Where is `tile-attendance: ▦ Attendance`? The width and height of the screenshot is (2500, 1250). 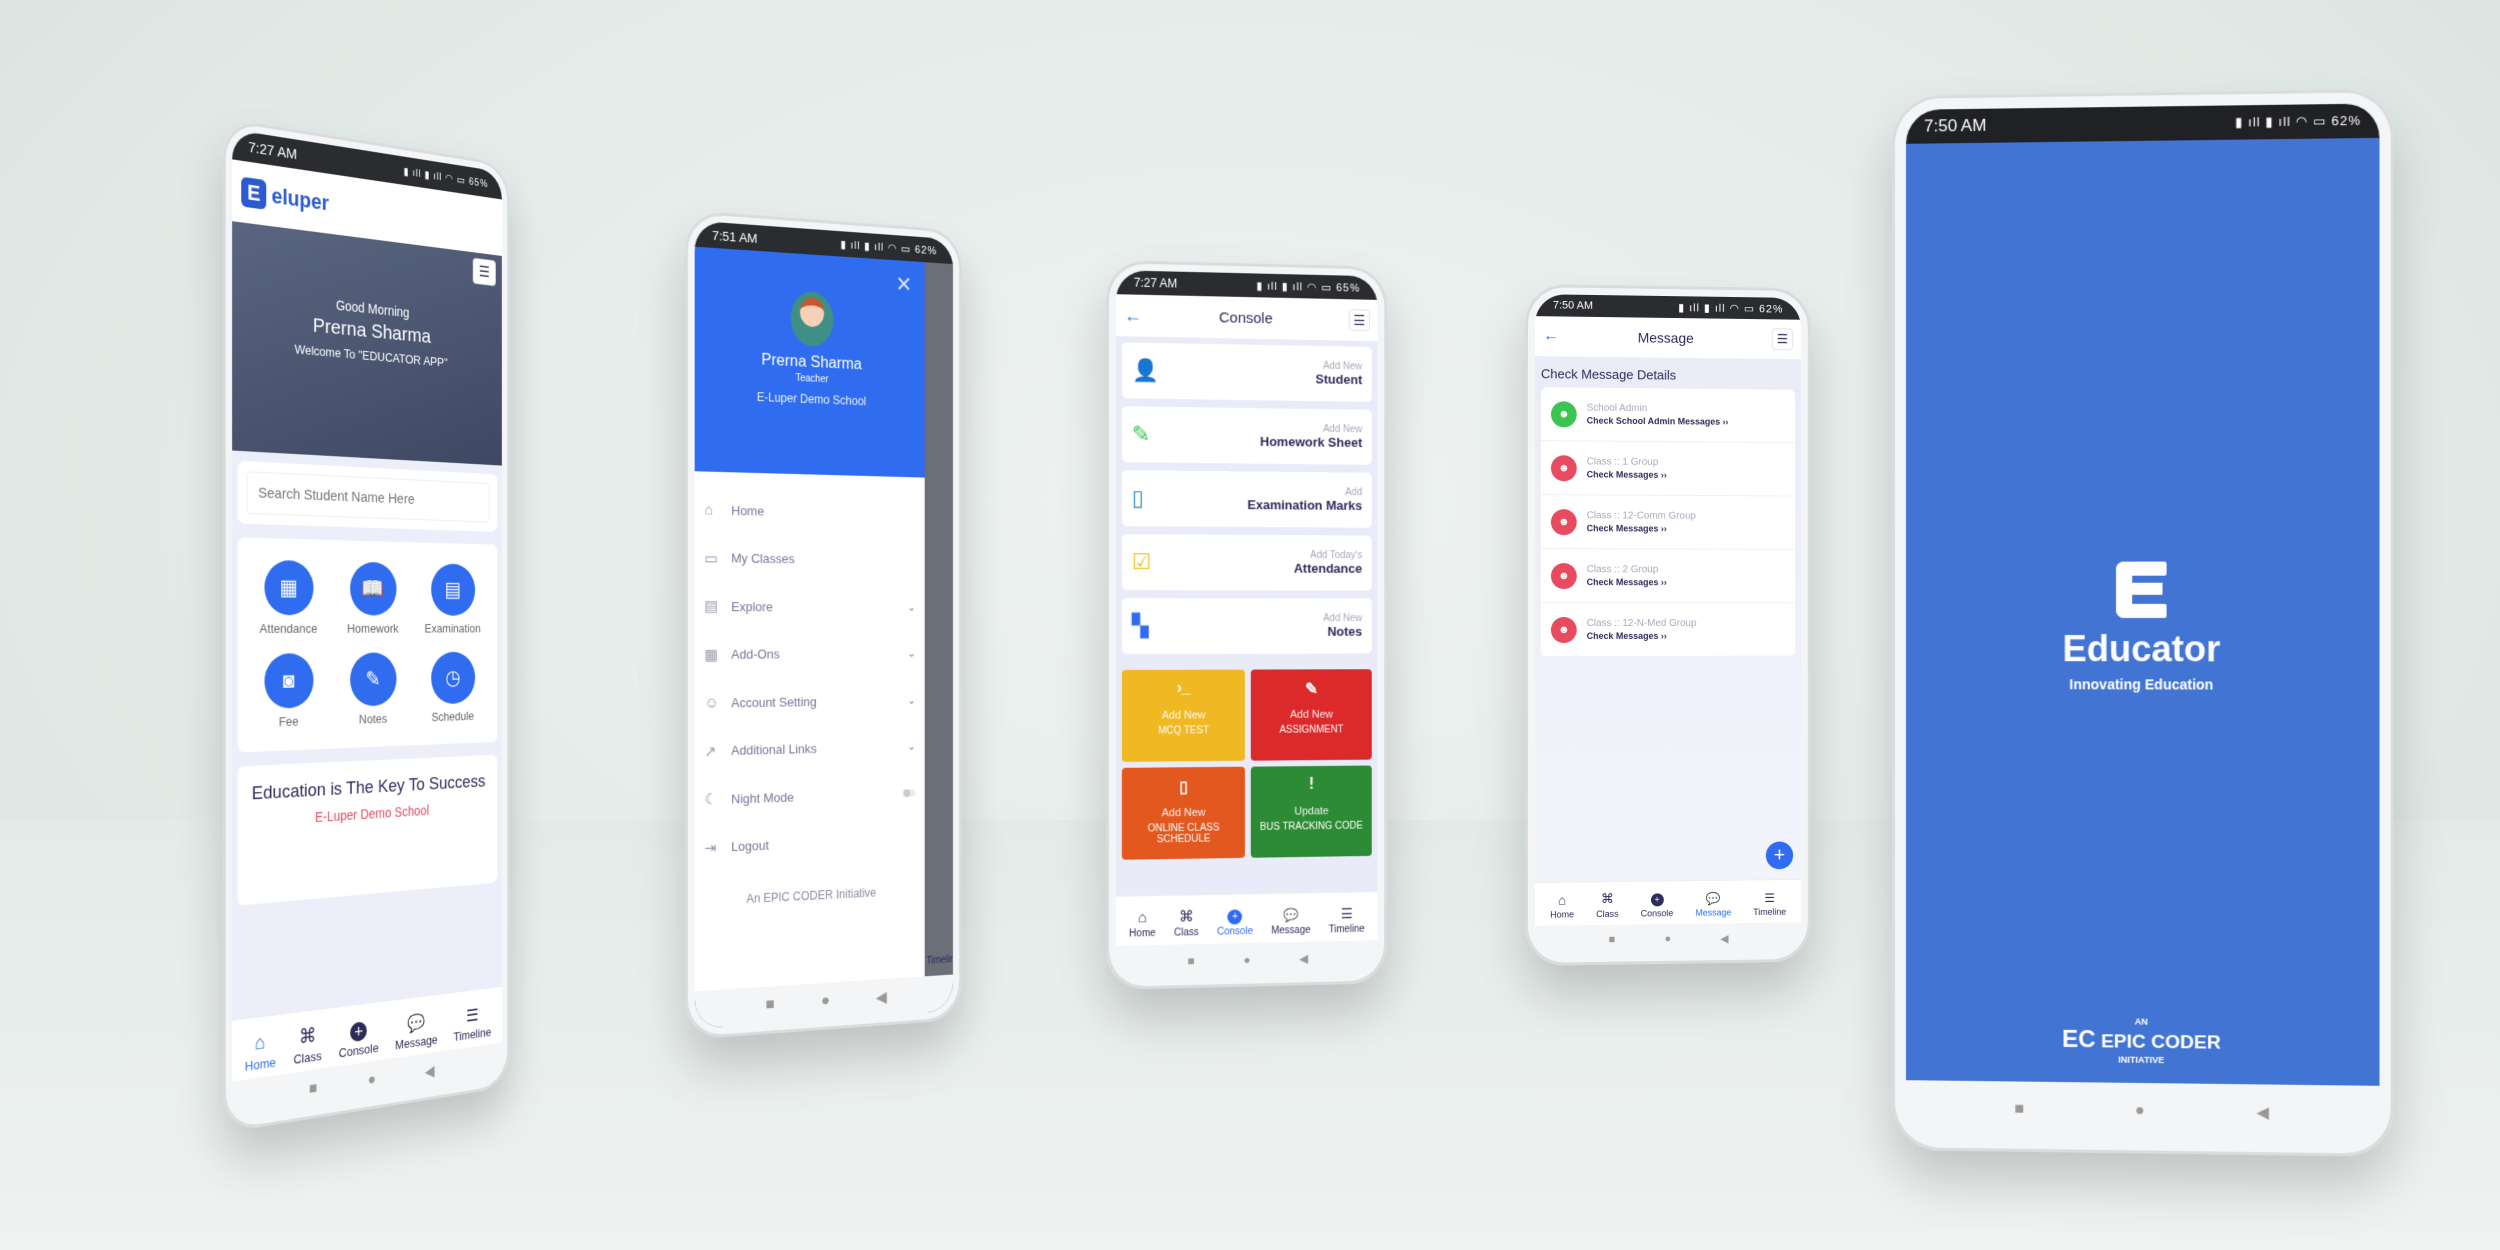
tile-attendance: ▦ Attendance is located at coordinates (288, 597).